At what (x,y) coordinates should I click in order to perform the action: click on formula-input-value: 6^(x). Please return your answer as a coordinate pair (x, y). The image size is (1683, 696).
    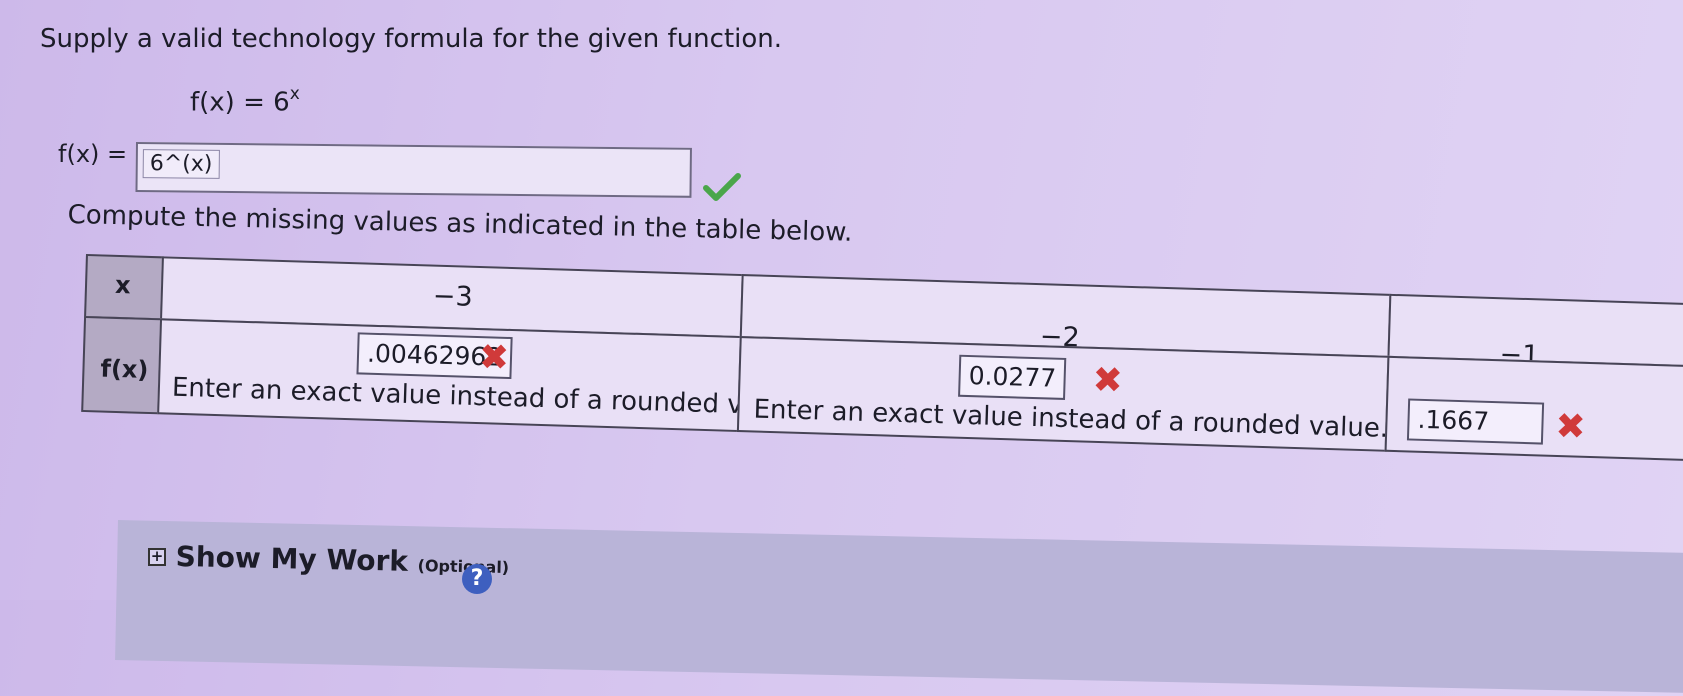
    Looking at the image, I should click on (181, 164).